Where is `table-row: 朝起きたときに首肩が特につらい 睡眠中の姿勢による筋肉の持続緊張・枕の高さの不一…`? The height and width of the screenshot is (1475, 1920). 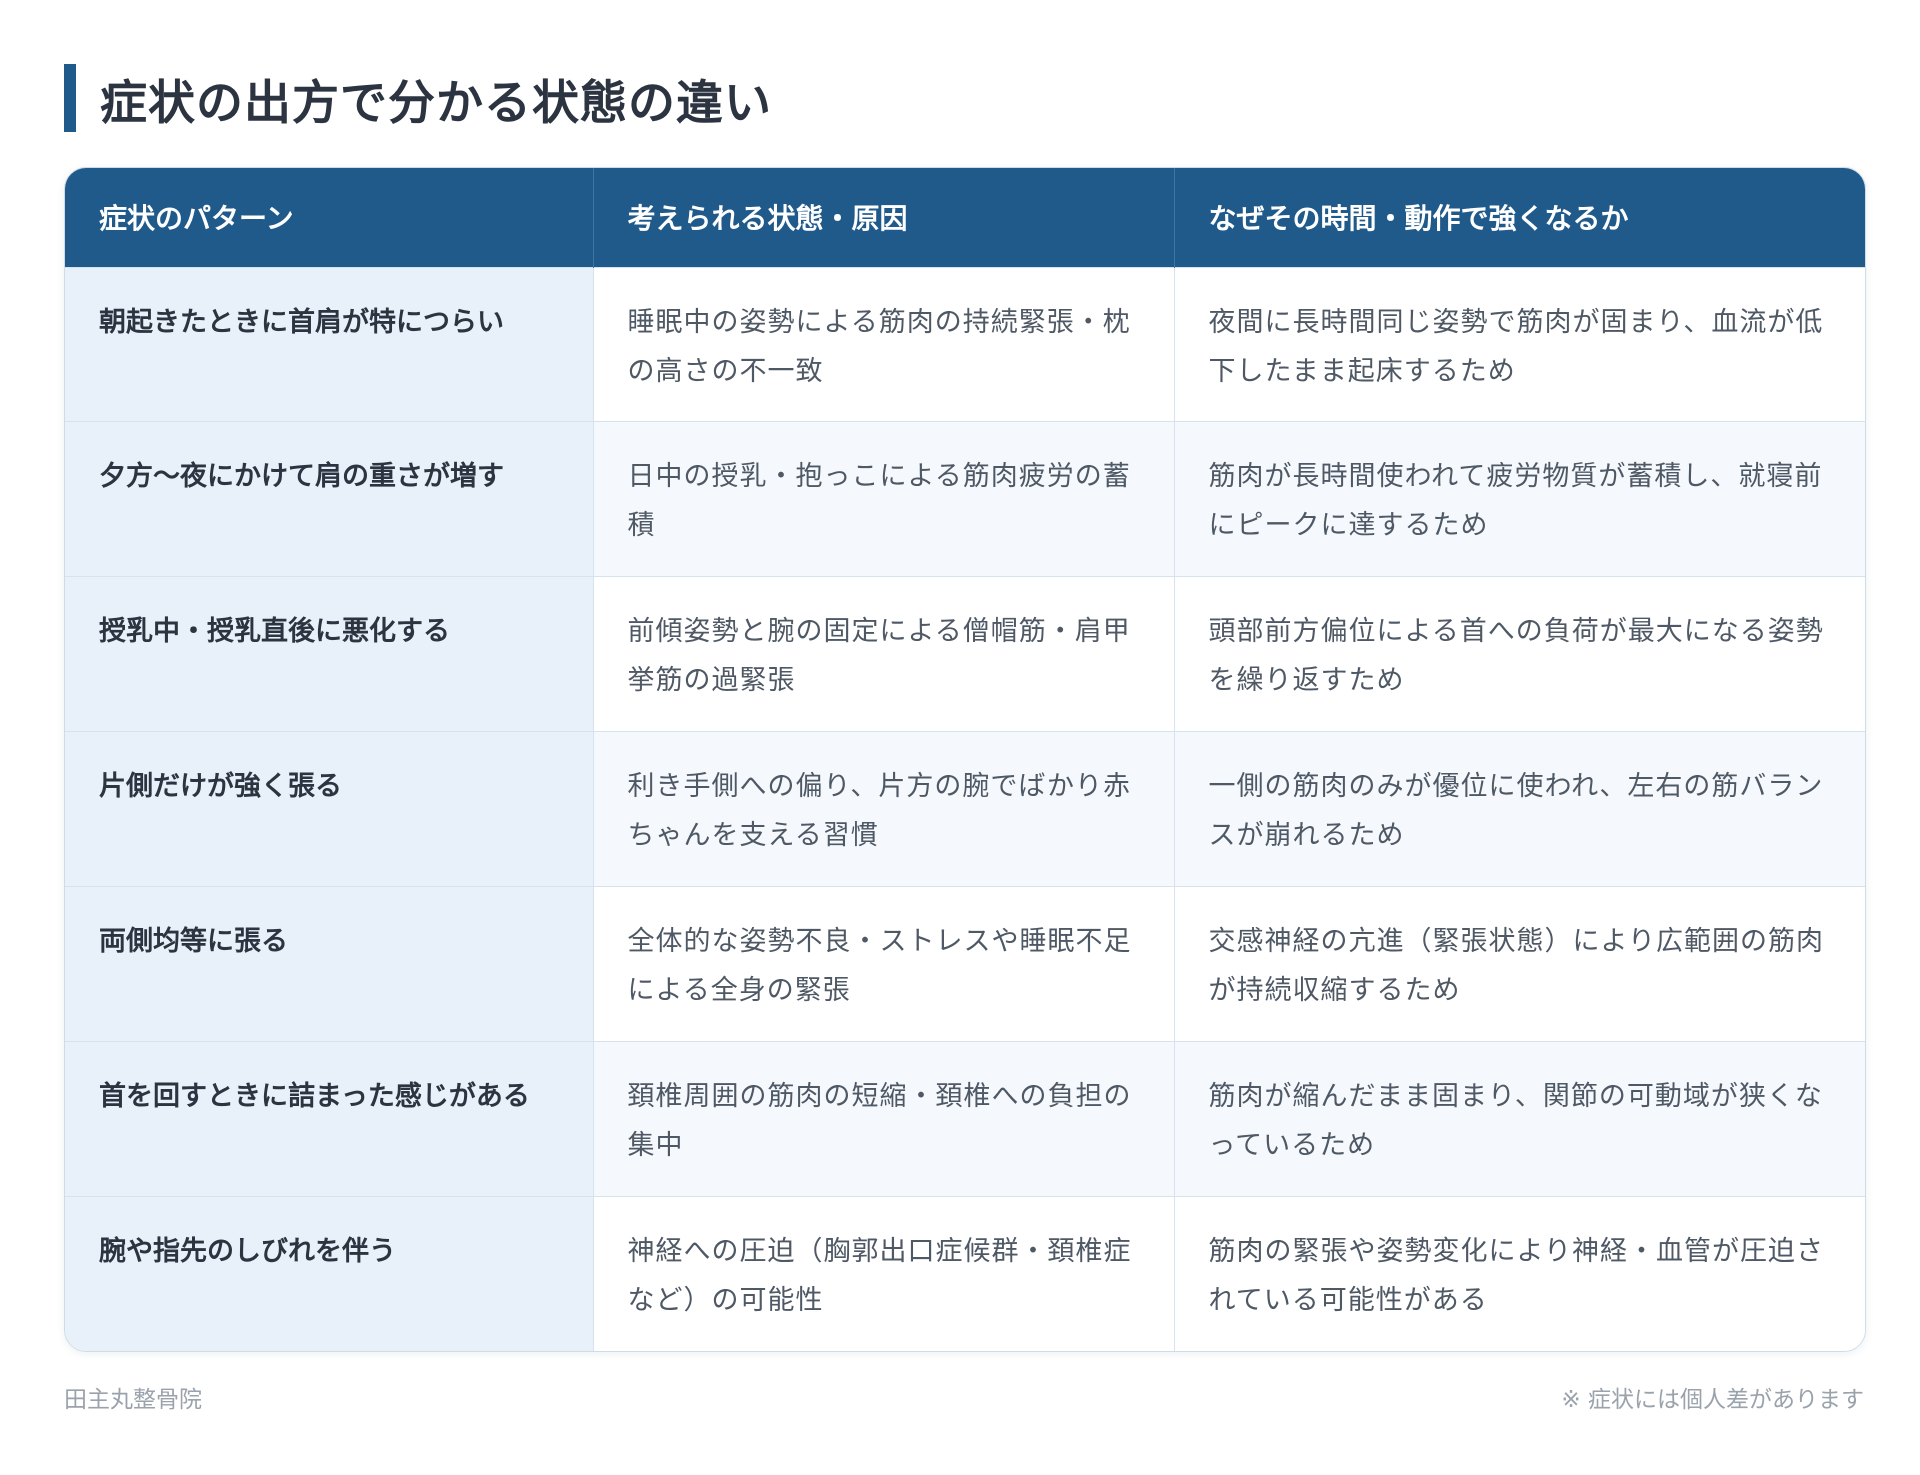
table-row: 朝起きたときに首肩が特につらい 睡眠中の姿勢による筋肉の持続緊張・枕の高さの不一… is located at coordinates (965, 344).